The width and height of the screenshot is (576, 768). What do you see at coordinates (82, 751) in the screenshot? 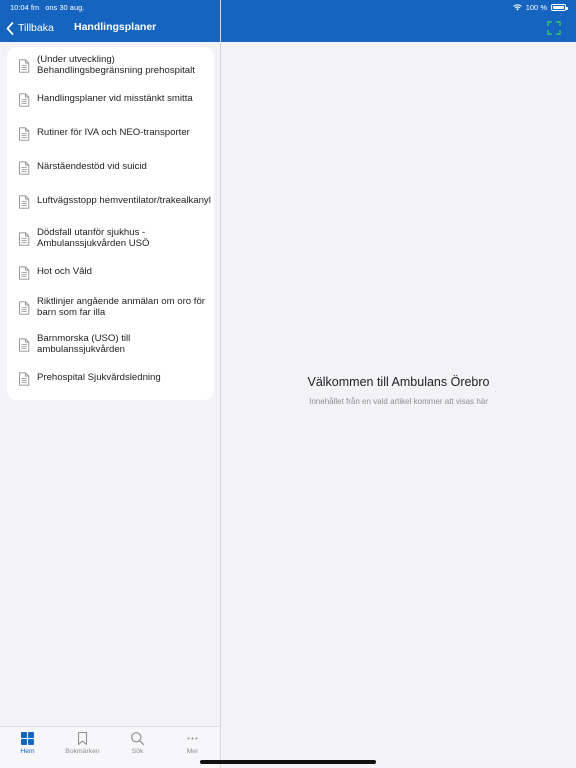
I see `tab-bookmarks-label: Bokmärken` at bounding box center [82, 751].